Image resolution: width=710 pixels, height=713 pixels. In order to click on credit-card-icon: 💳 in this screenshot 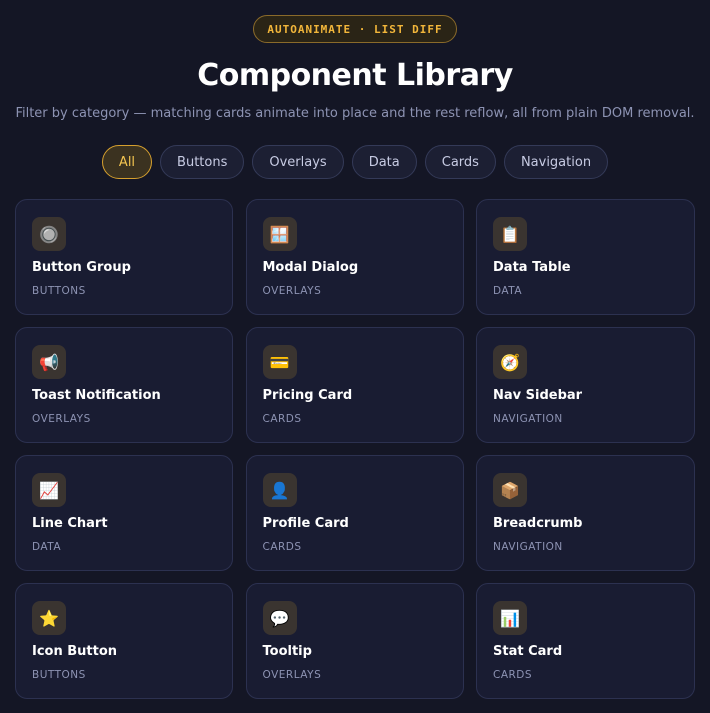, I will do `click(279, 362)`.